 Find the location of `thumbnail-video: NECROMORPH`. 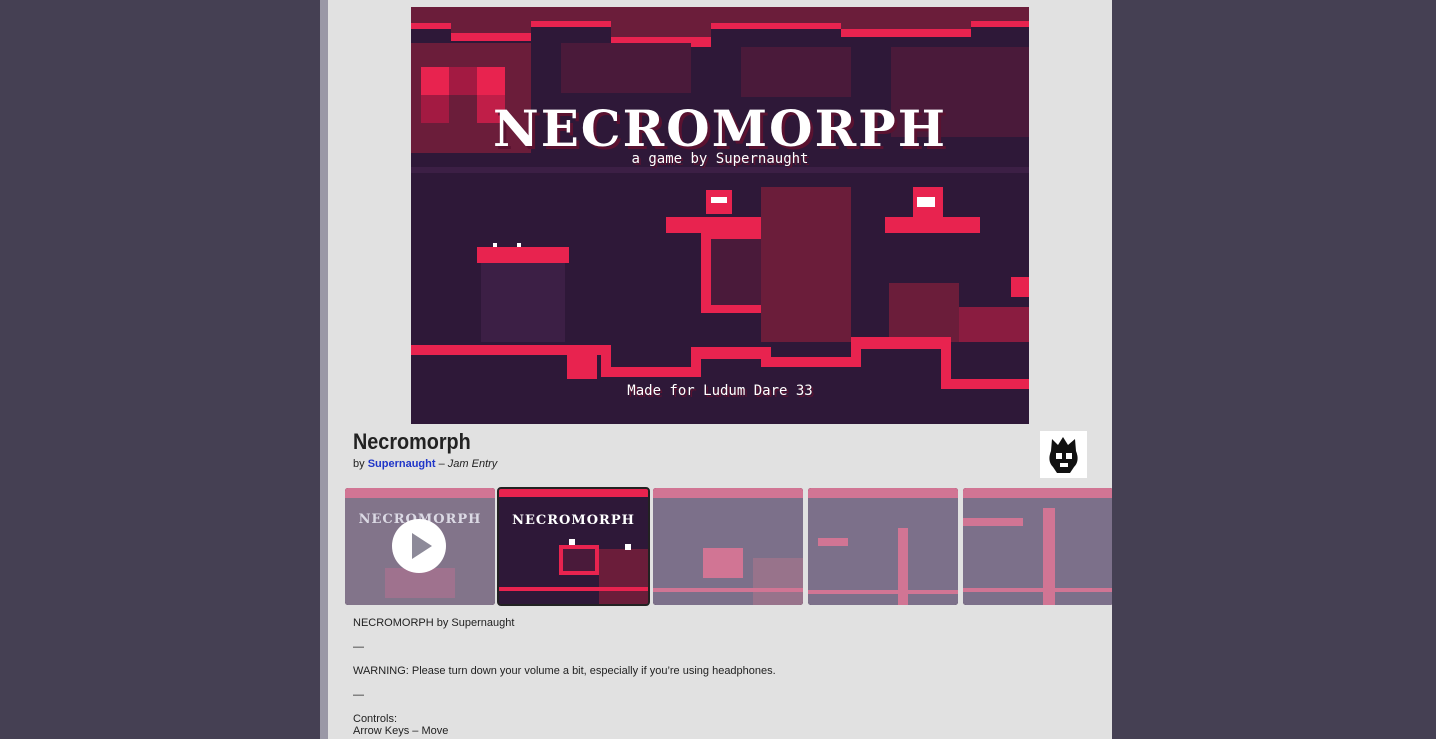

thumbnail-video: NECROMORPH is located at coordinates (420, 546).